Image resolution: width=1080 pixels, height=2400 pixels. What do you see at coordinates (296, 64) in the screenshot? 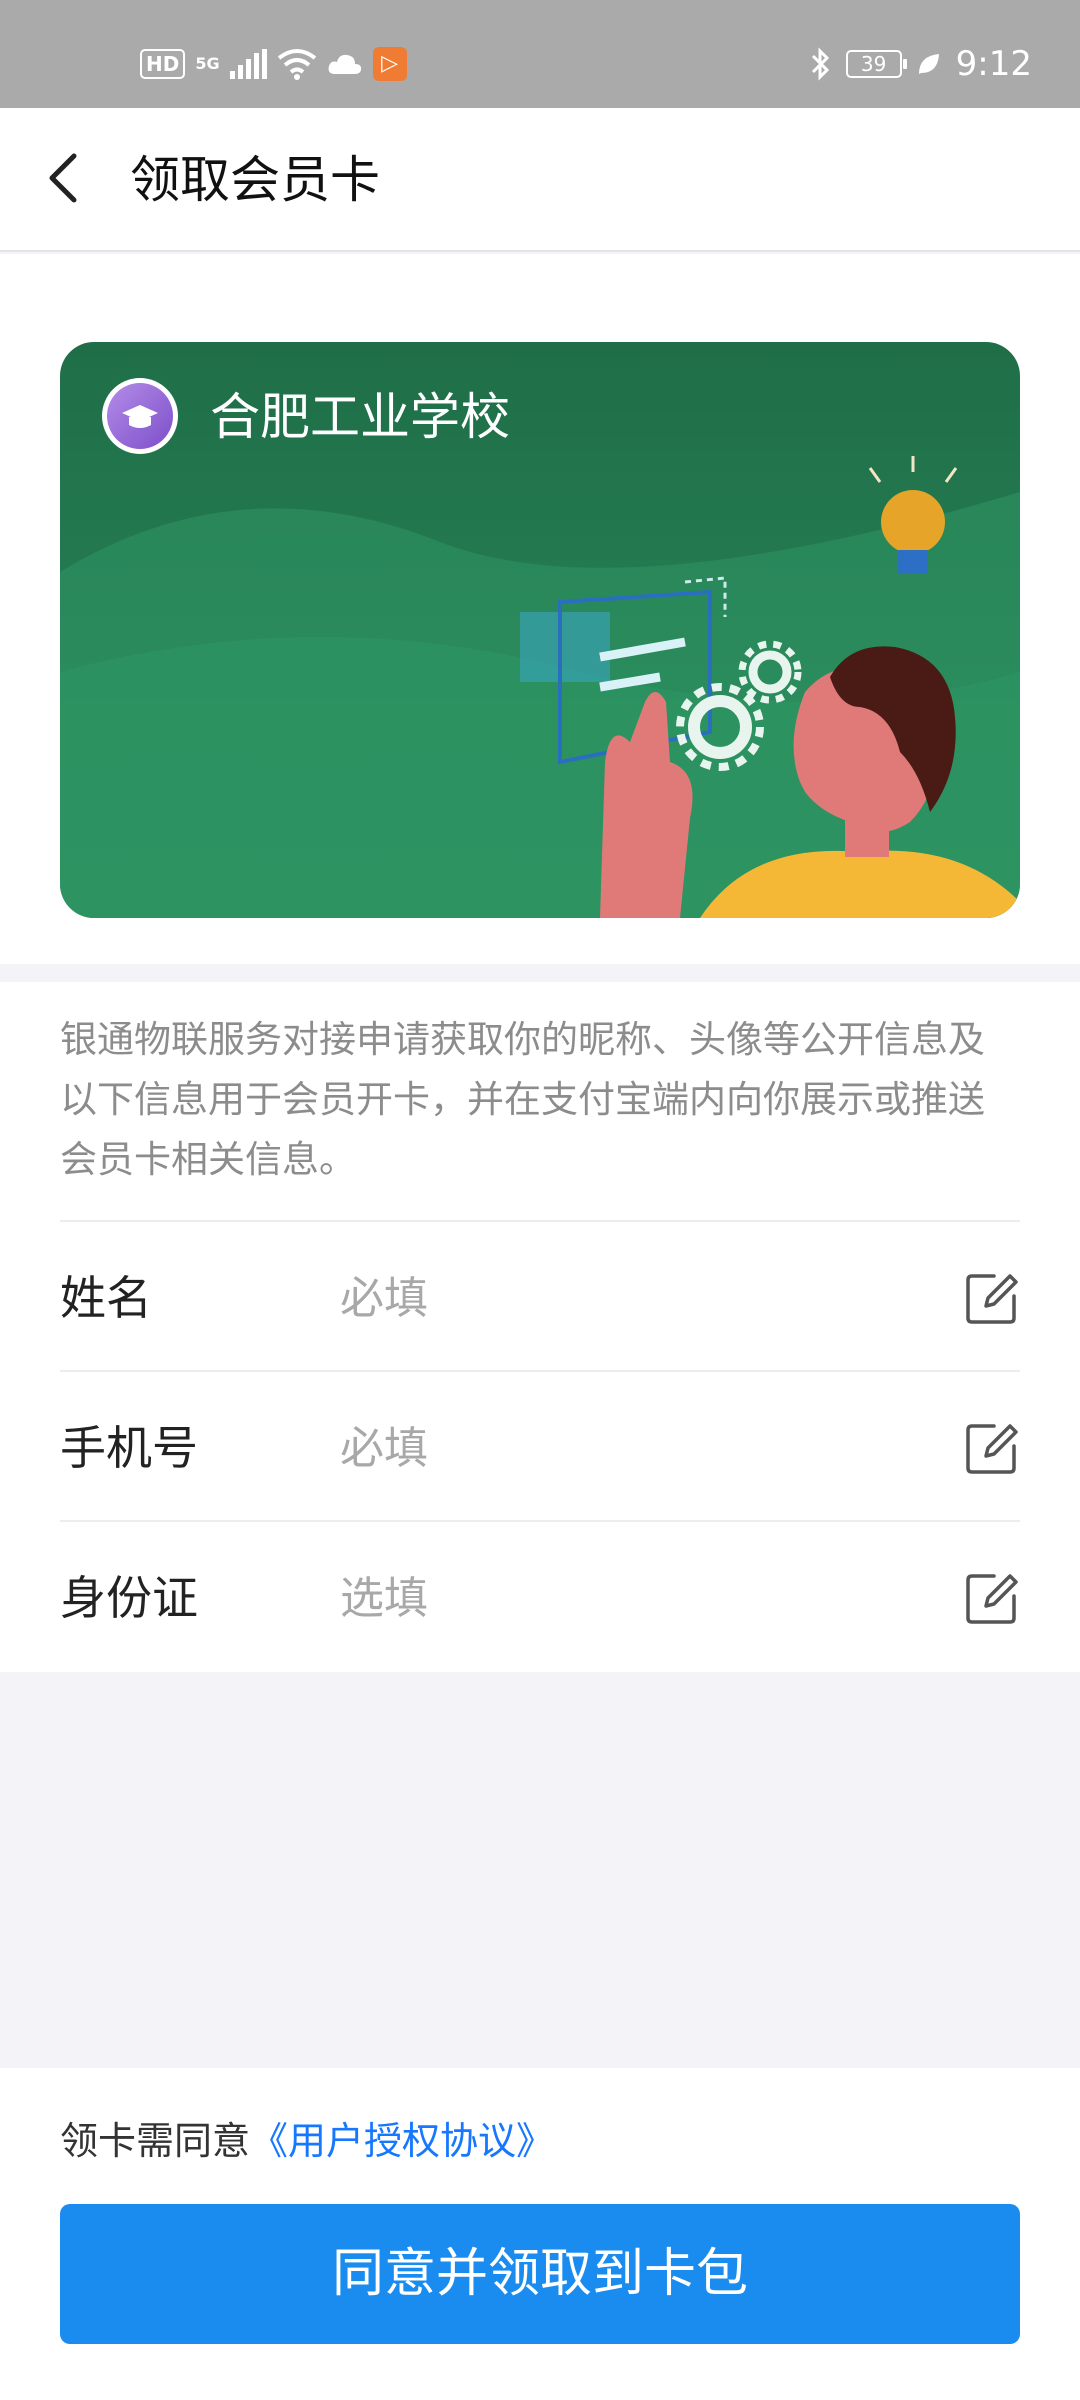
I see `wifi-icon` at bounding box center [296, 64].